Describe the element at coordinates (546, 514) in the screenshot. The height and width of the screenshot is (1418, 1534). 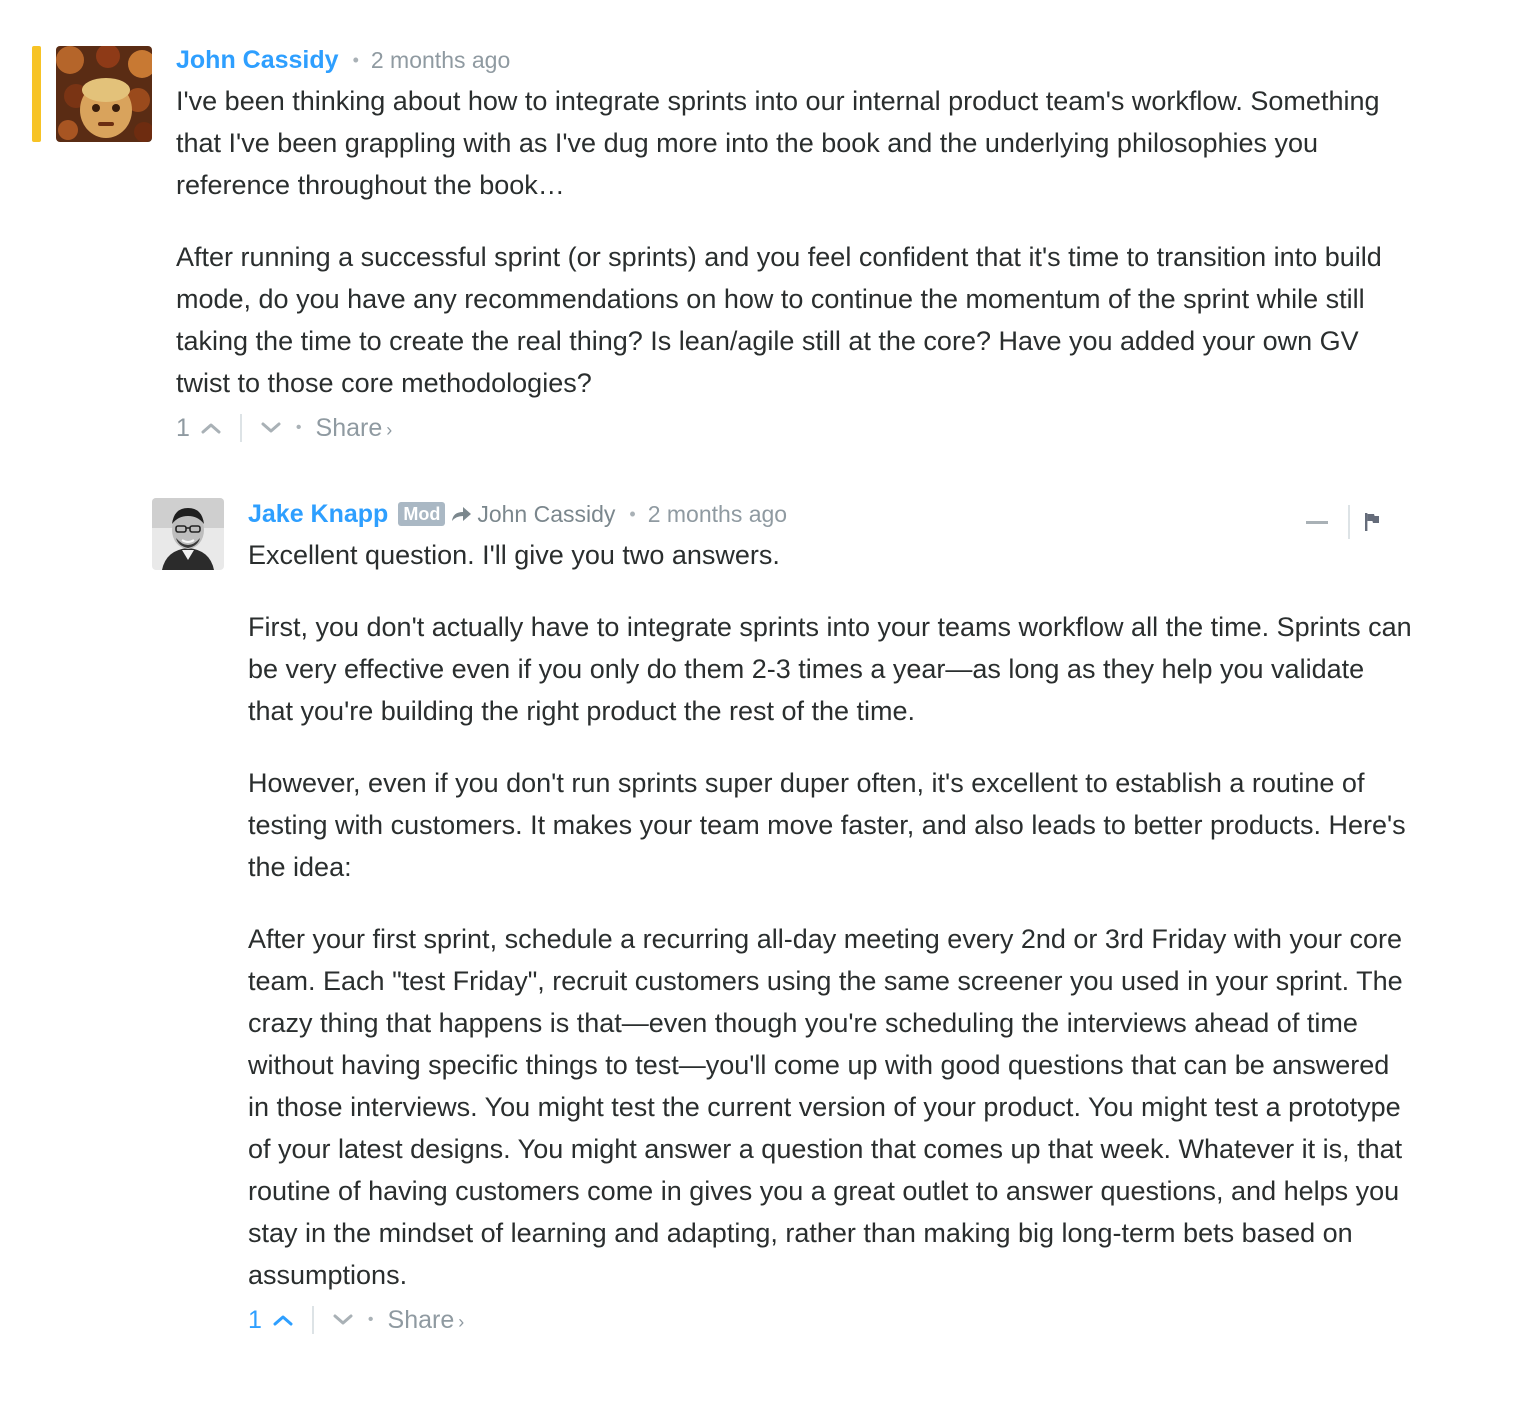
I see `in-reply-to-link: John Cassidy` at that location.